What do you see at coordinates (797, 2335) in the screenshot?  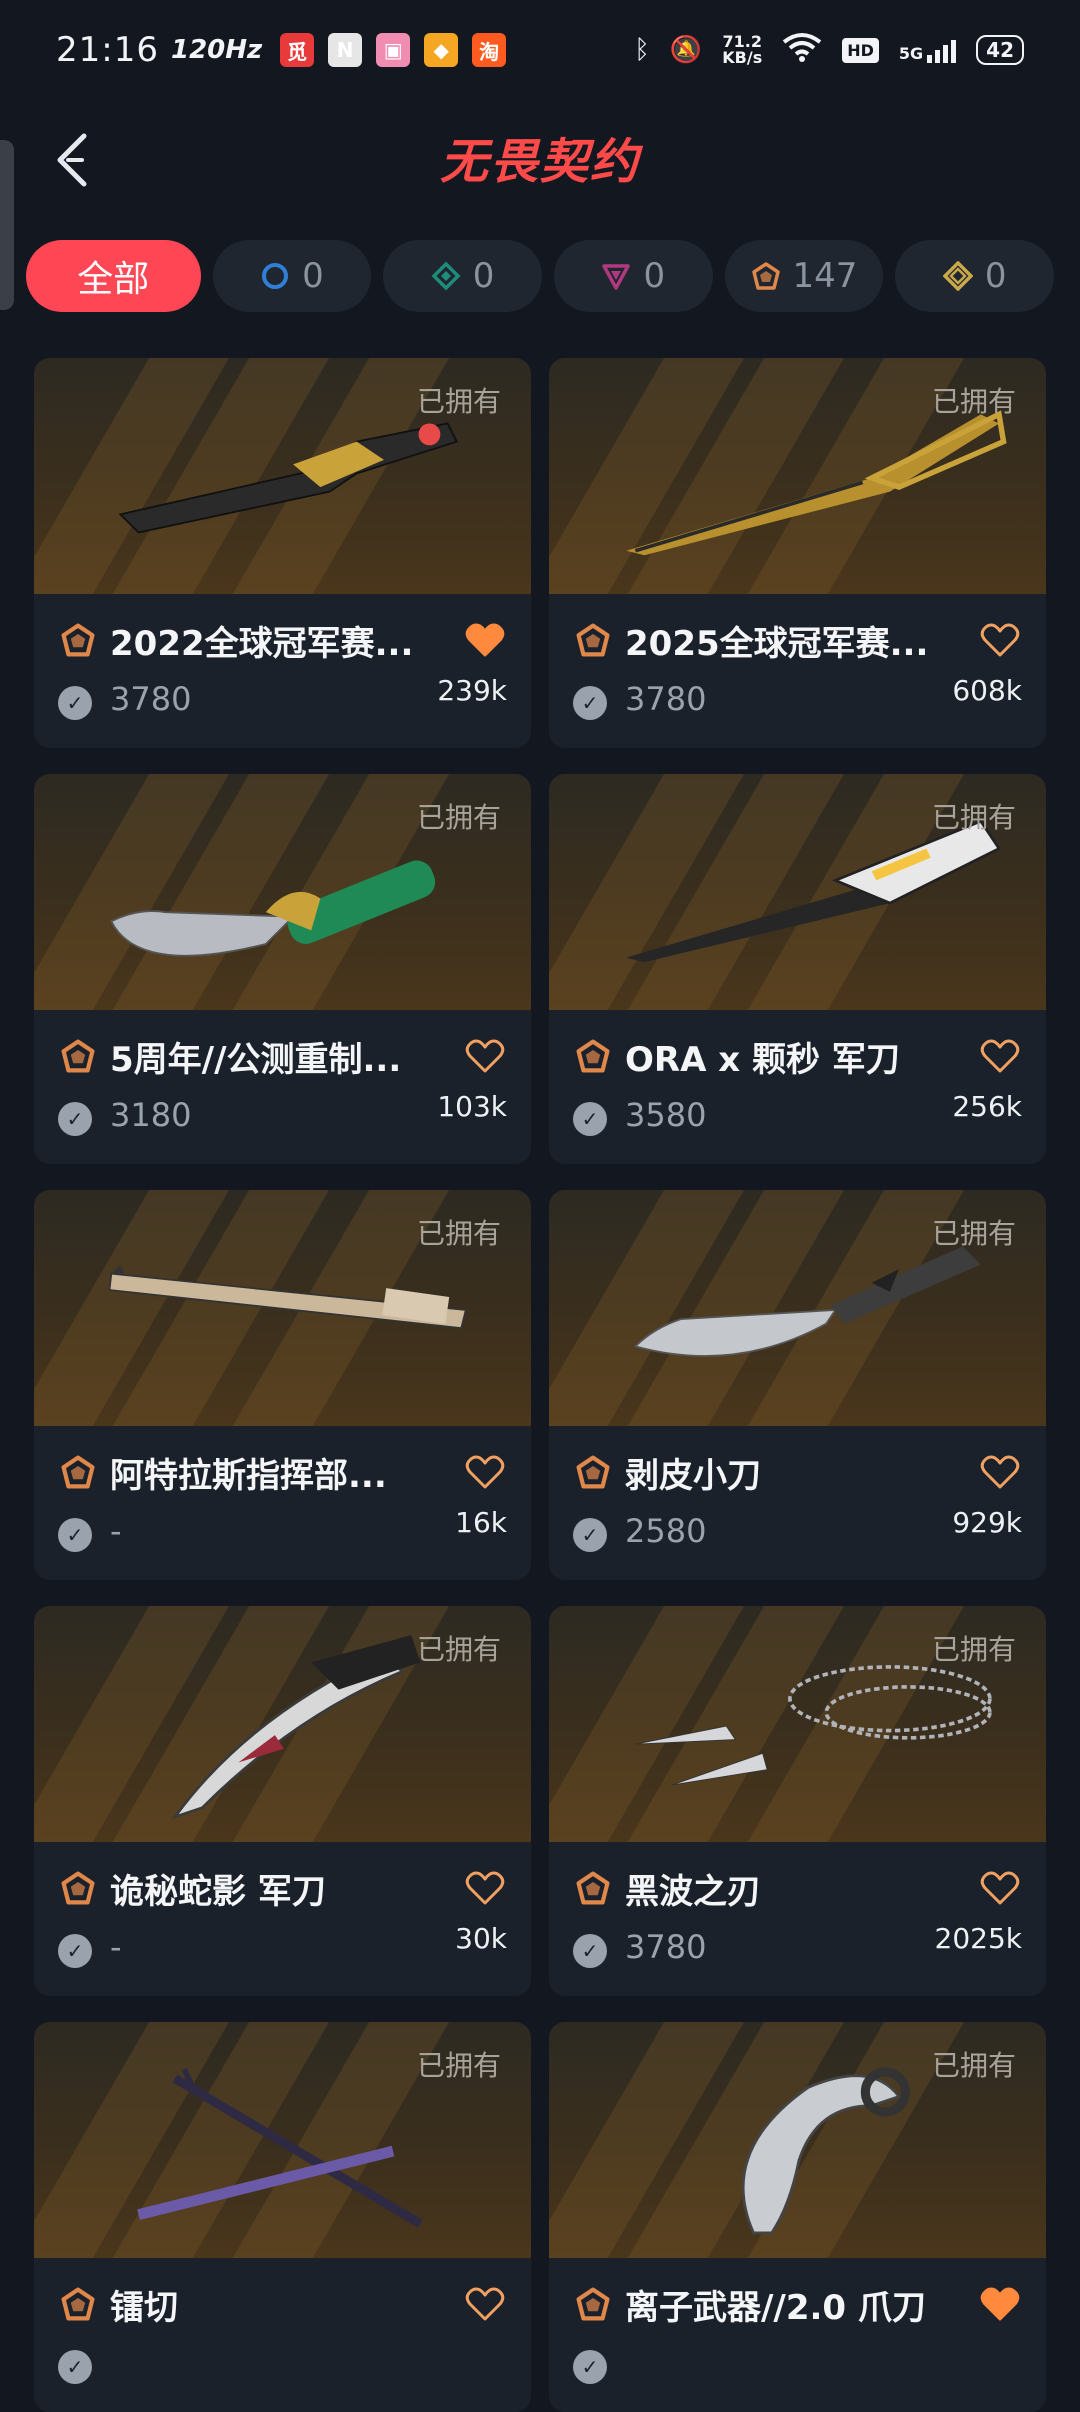 I see `skin-info: 离子武器//2.0 爪刀 ✓` at bounding box center [797, 2335].